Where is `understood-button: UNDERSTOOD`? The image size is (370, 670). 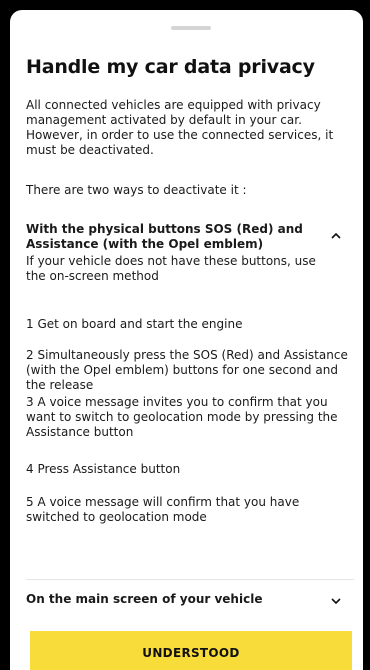 understood-button: UNDERSTOOD is located at coordinates (191, 650).